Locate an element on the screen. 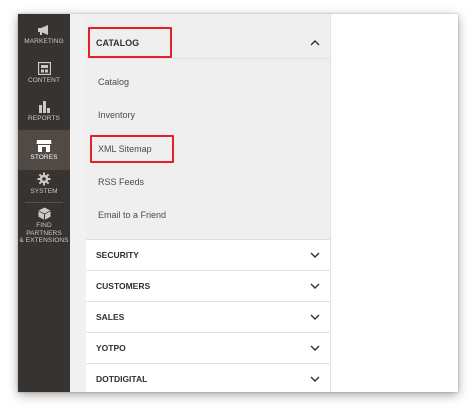  cube-icon is located at coordinates (44, 213).